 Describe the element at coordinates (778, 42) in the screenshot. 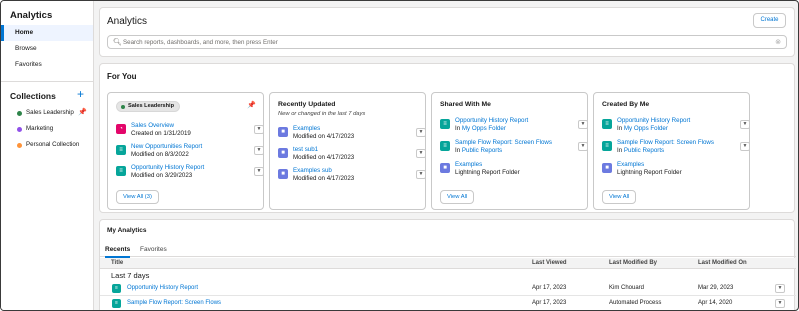

I see `clear-search-icon: ⊗` at that location.